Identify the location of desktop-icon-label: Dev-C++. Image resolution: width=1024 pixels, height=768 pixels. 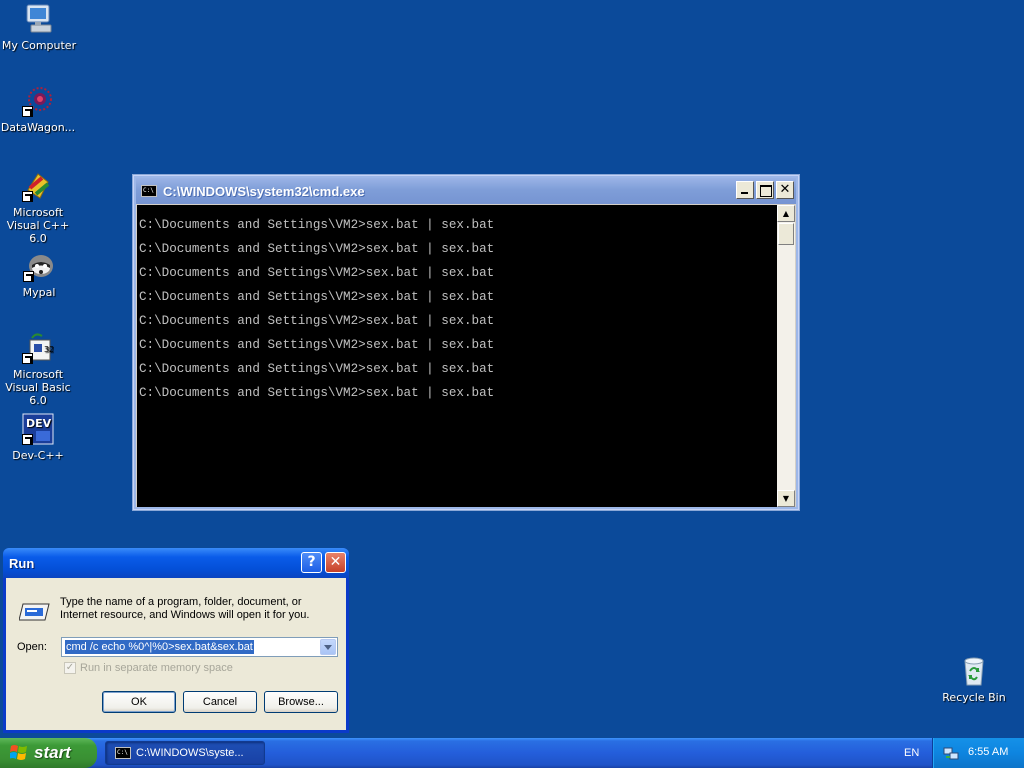
(38, 455).